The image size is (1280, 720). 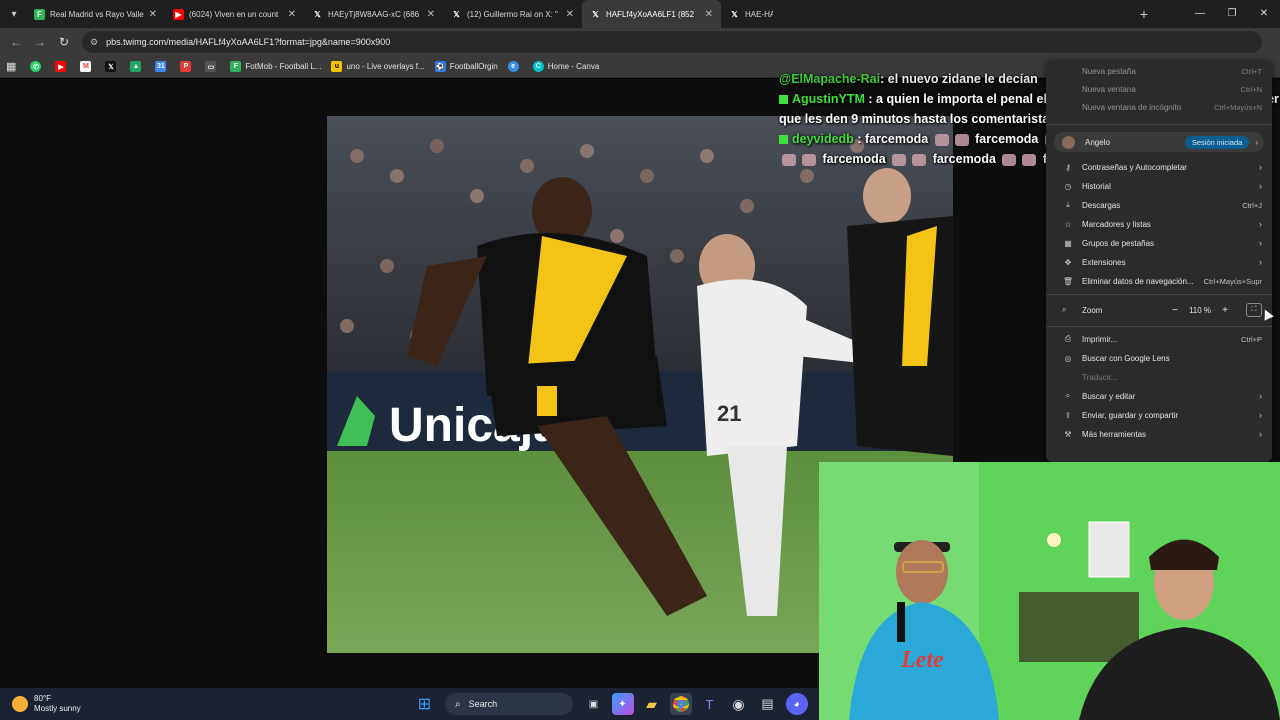 What do you see at coordinates (1068, 395) in the screenshot?
I see `search-edit-icon: ⌕` at bounding box center [1068, 395].